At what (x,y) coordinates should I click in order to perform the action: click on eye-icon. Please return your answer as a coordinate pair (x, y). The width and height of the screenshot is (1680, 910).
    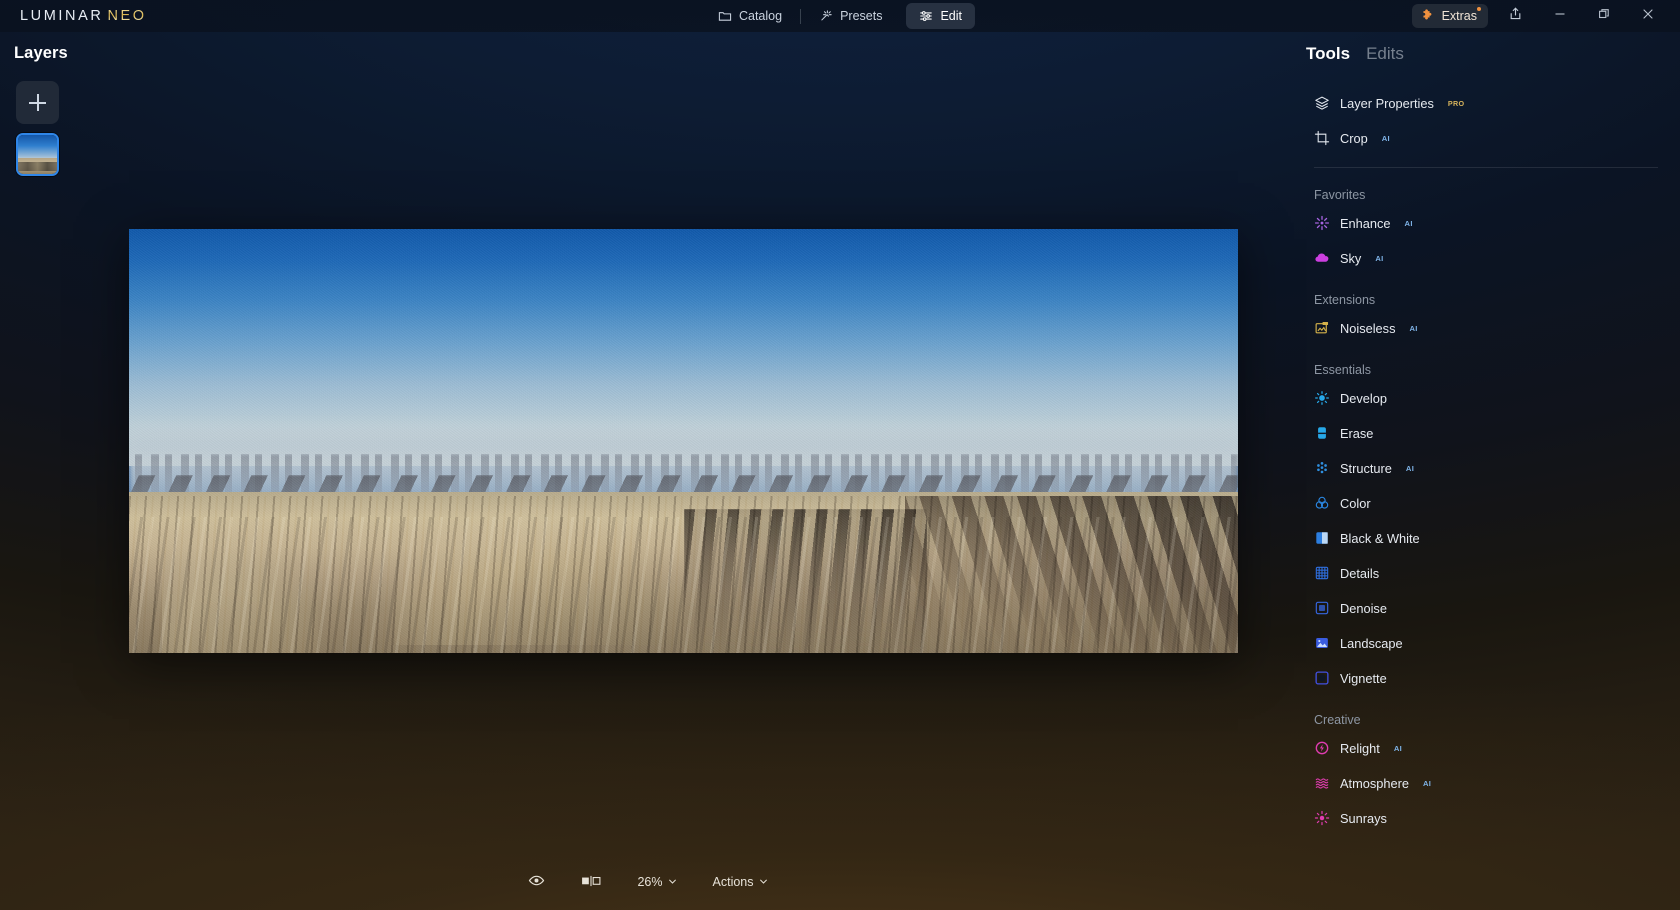
    Looking at the image, I should click on (536, 882).